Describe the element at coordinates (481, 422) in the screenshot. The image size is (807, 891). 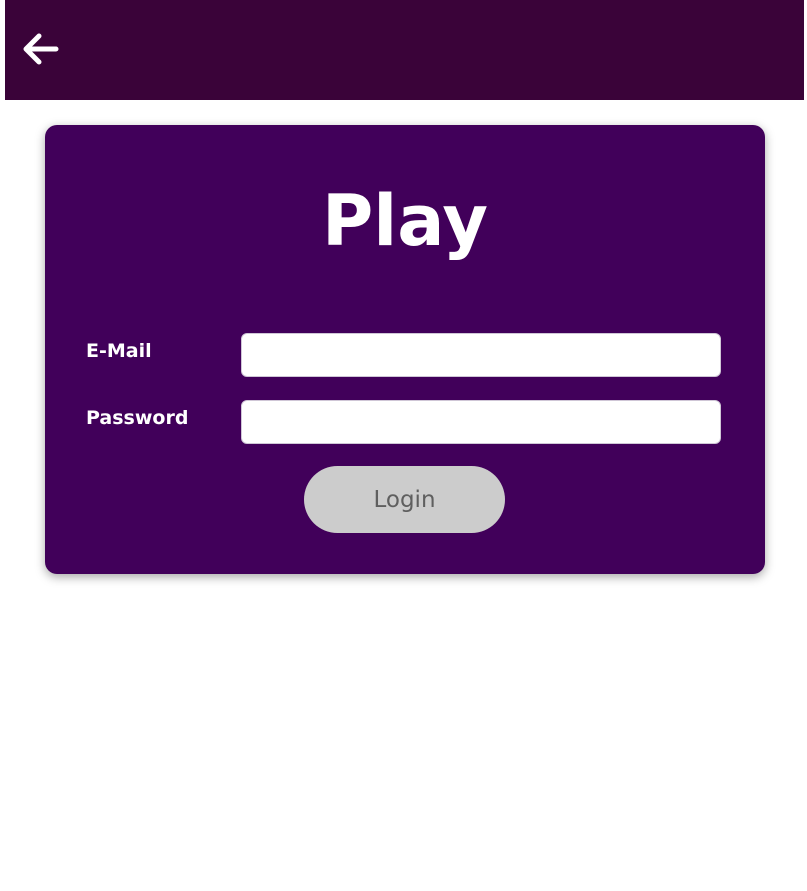
I see `password-field` at that location.